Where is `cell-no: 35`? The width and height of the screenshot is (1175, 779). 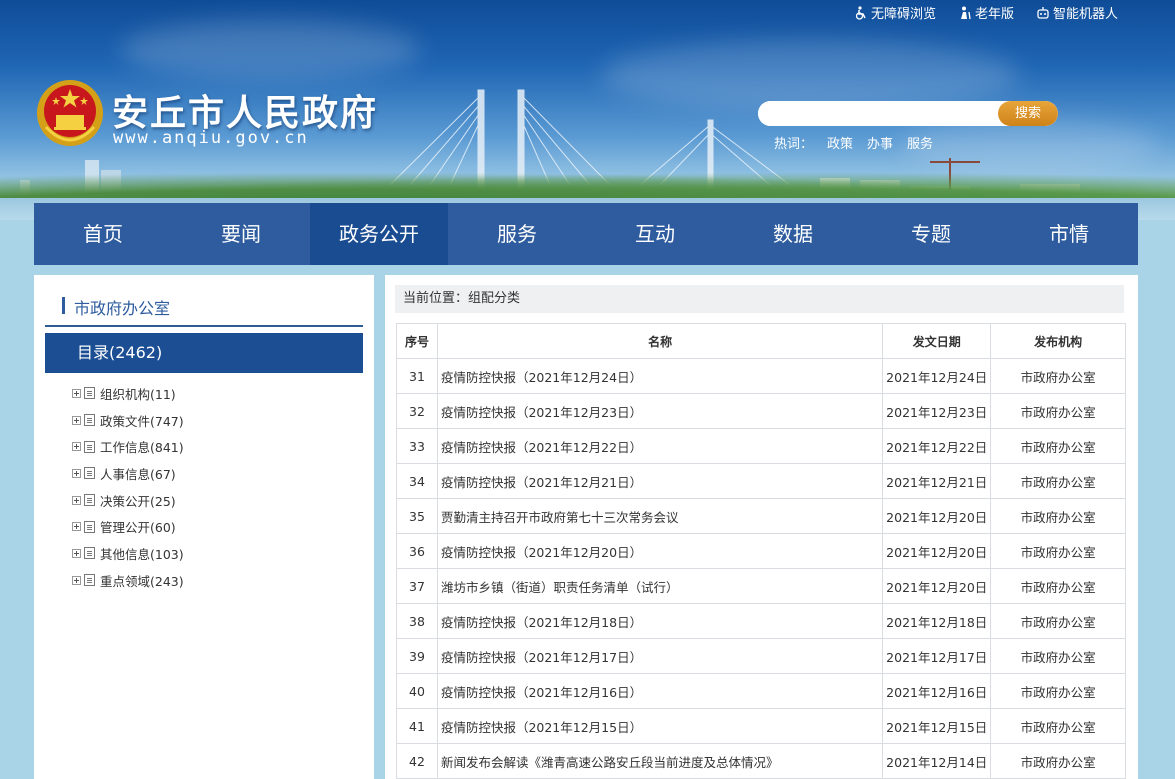
cell-no: 35 is located at coordinates (417, 516).